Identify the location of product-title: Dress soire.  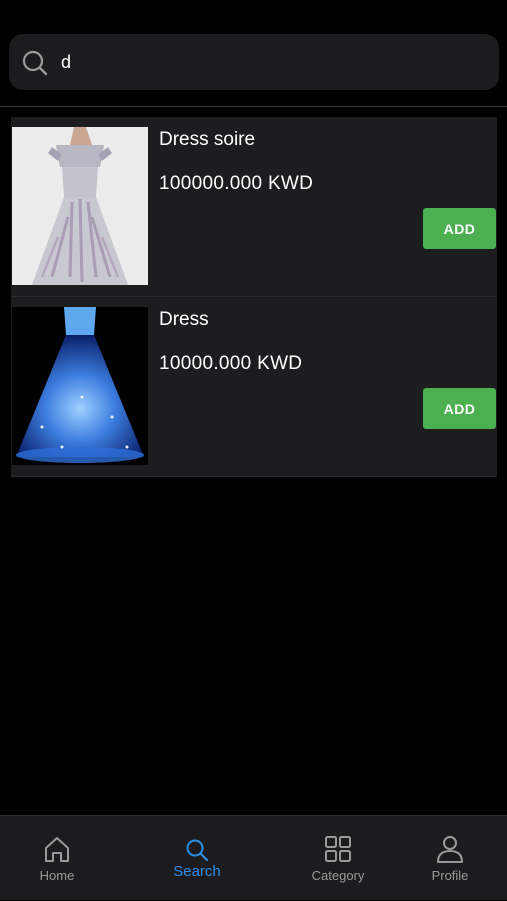
(207, 140).